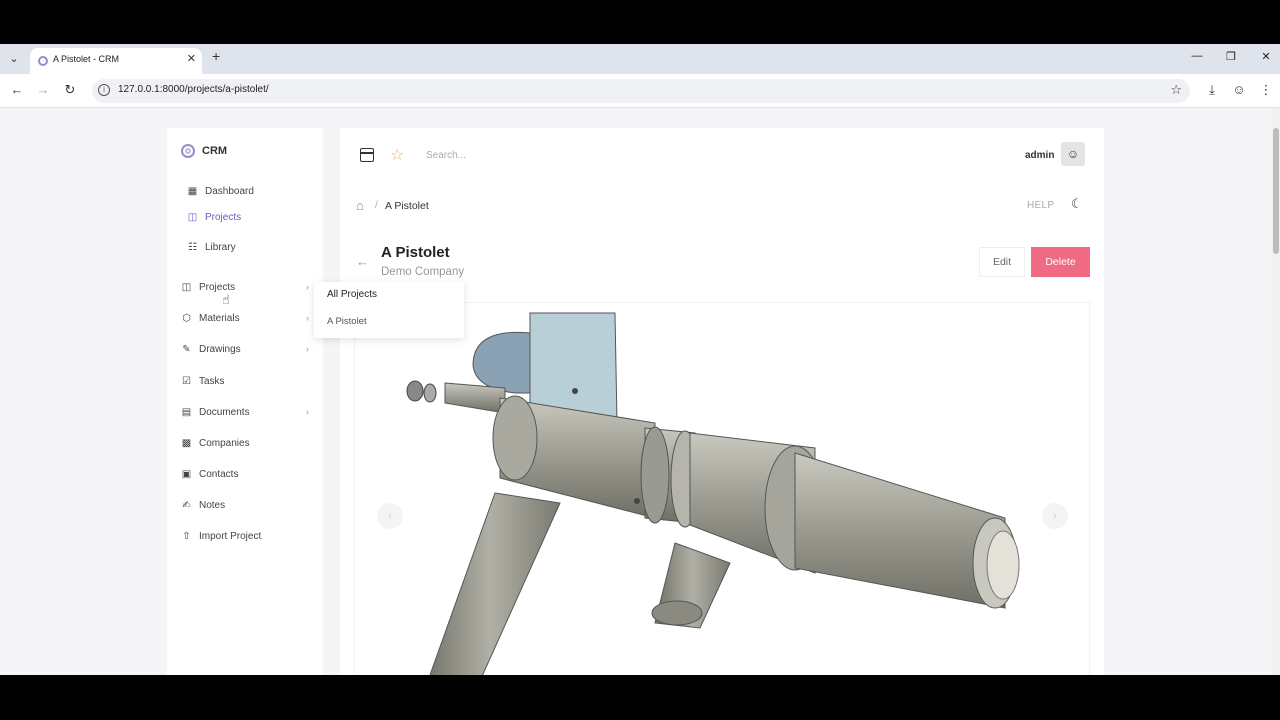  I want to click on favorites-star-icon: ☆, so click(397, 155).